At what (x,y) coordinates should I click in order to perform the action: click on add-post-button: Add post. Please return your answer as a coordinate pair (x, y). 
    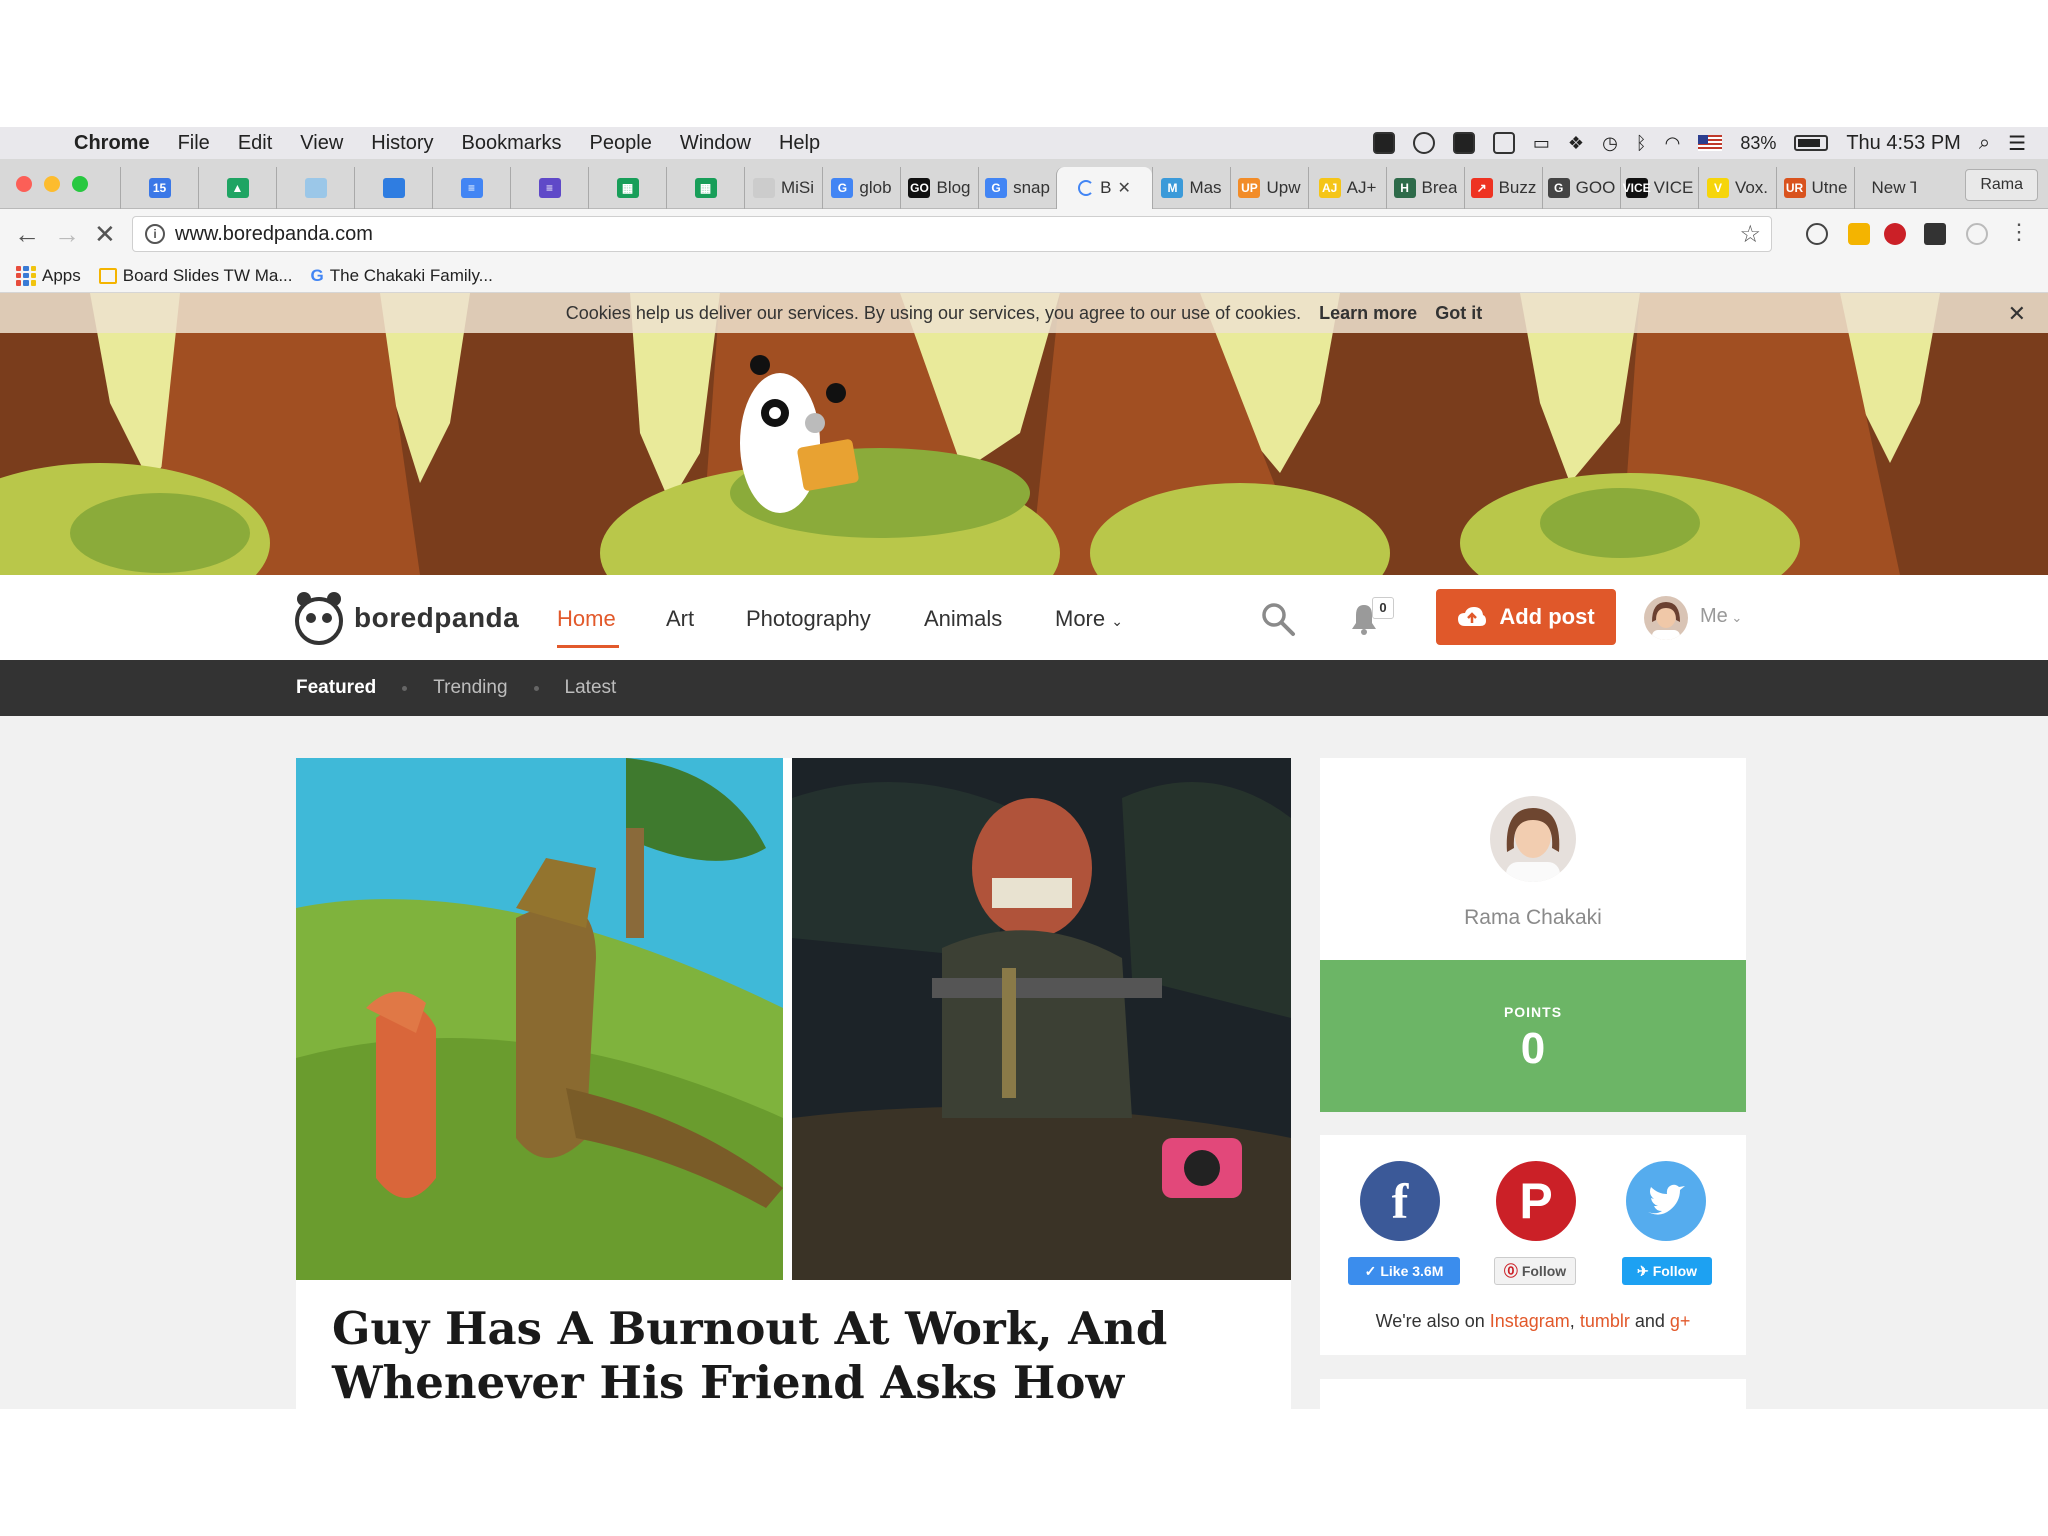
    Looking at the image, I should click on (1526, 617).